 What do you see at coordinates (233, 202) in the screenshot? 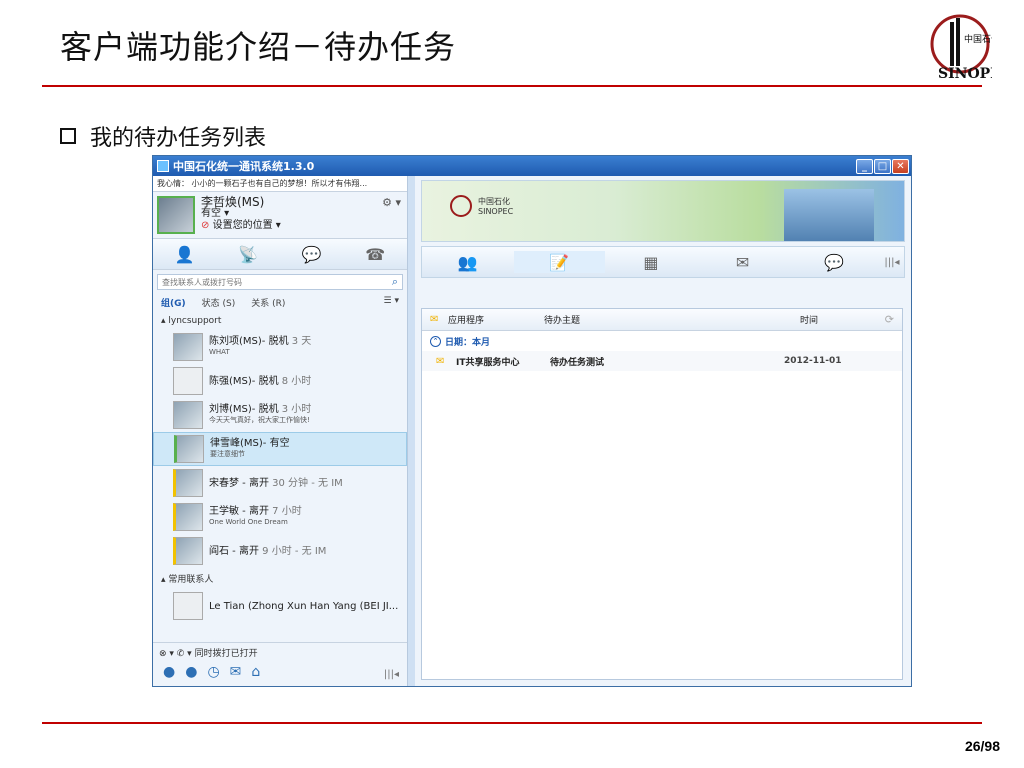
I see `my-name: 李哲焕(MS)` at bounding box center [233, 202].